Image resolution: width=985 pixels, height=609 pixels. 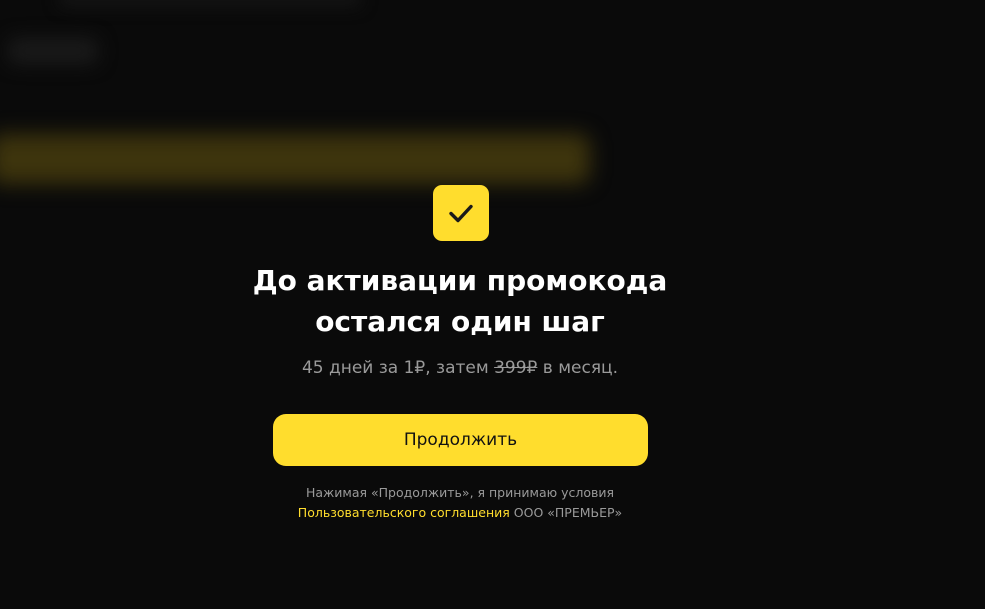 I want to click on checkmark-icon, so click(x=461, y=213).